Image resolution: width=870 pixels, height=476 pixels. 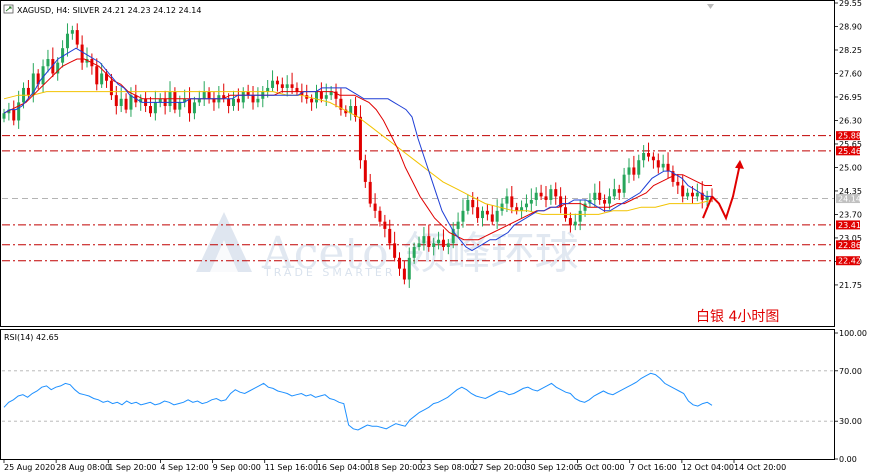 I want to click on time-tick-label: 18 Sep 20:00, so click(x=395, y=467).